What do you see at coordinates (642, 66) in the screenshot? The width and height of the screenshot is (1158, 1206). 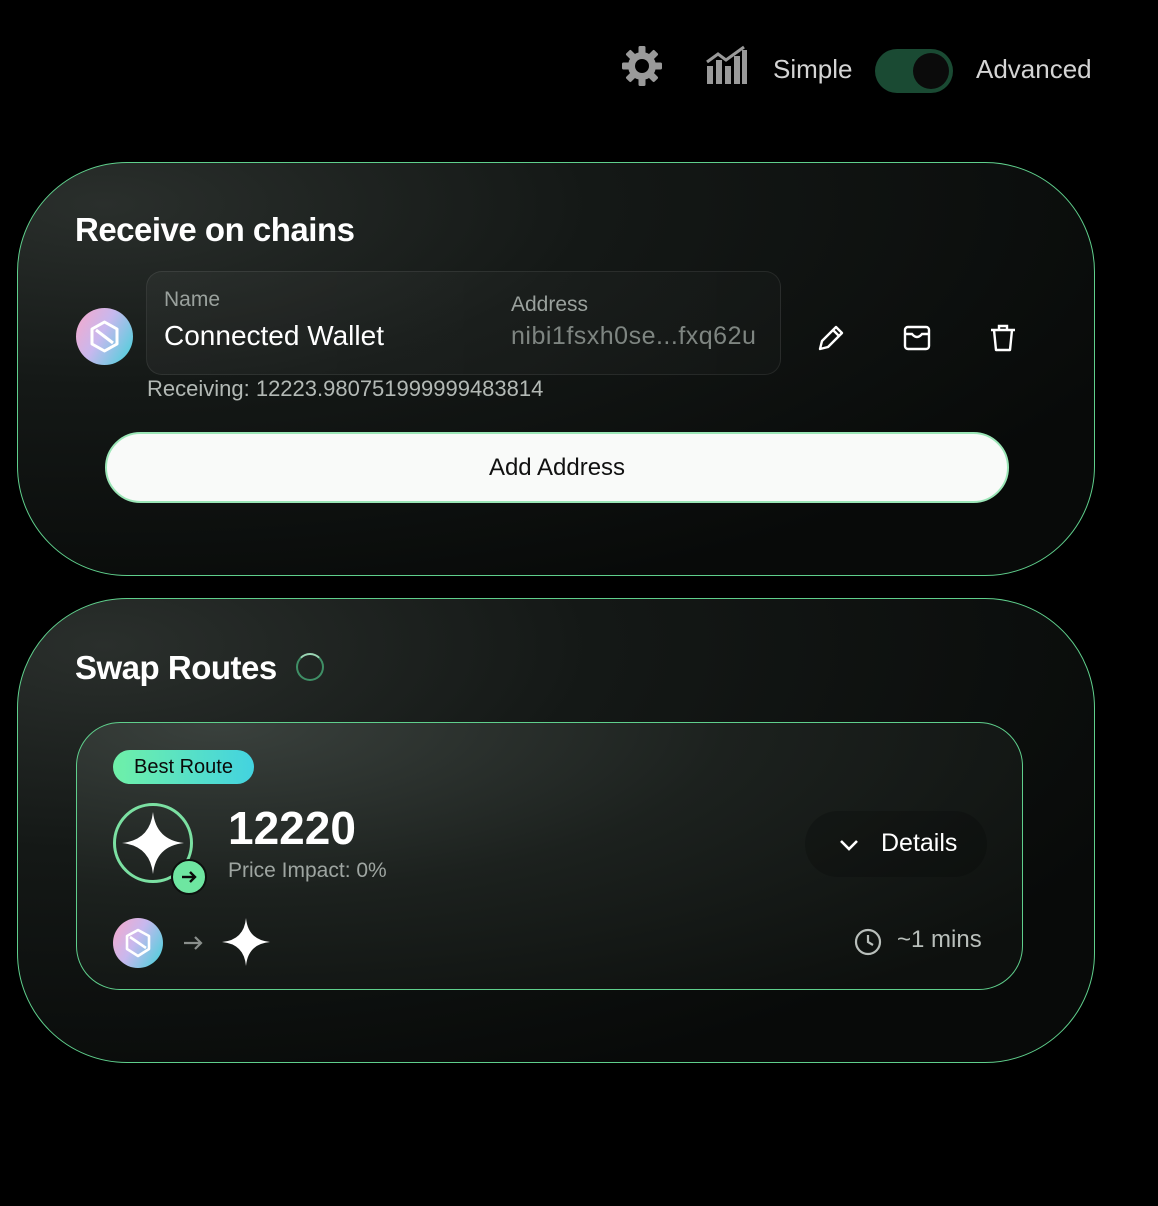 I see `gear-icon` at bounding box center [642, 66].